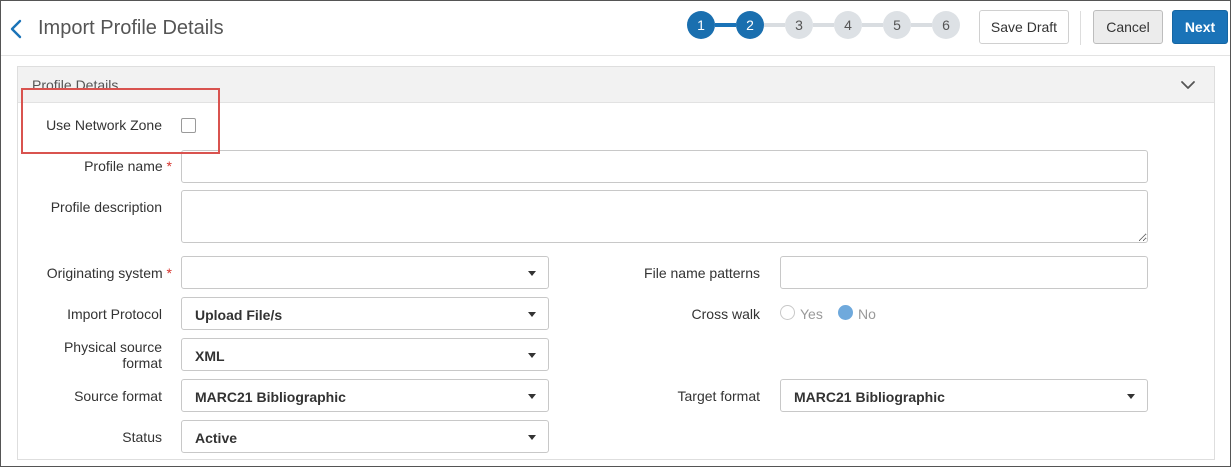  Describe the element at coordinates (210, 356) in the screenshot. I see `physical-source-format-value: XML` at that location.